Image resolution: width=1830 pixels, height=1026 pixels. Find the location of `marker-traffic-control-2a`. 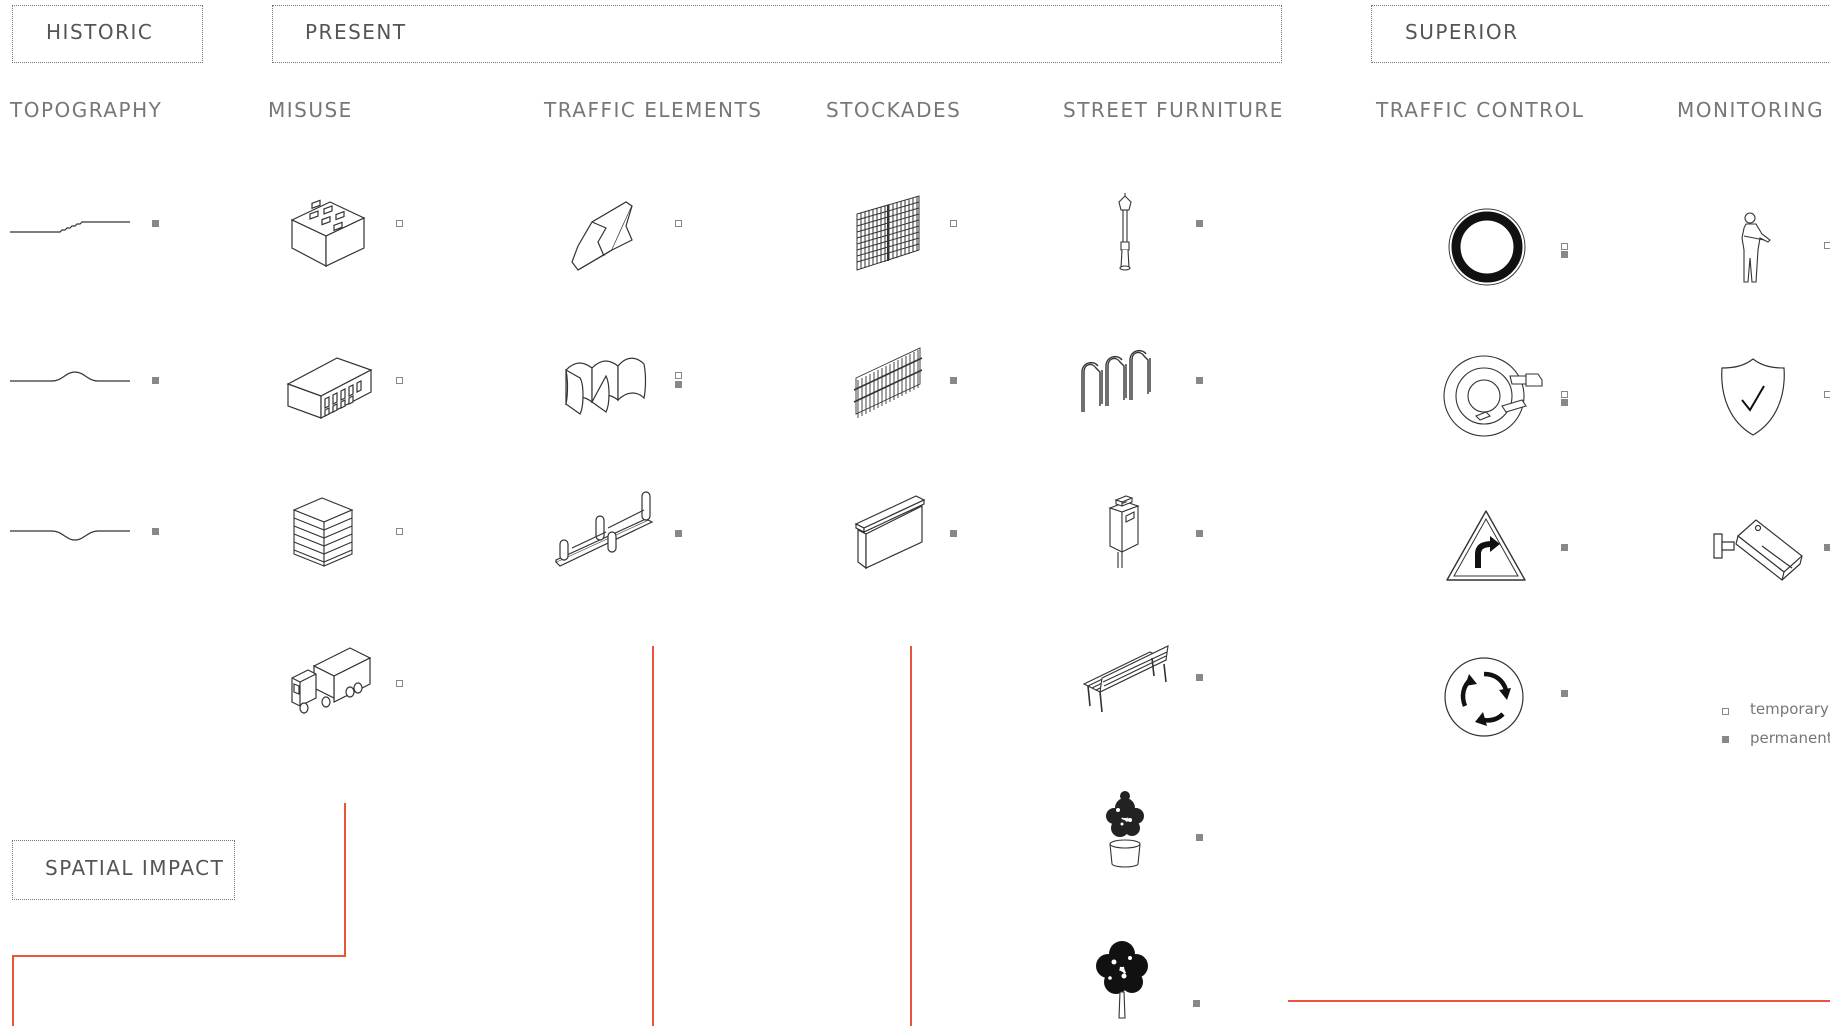

marker-traffic-control-2a is located at coordinates (1564, 394).